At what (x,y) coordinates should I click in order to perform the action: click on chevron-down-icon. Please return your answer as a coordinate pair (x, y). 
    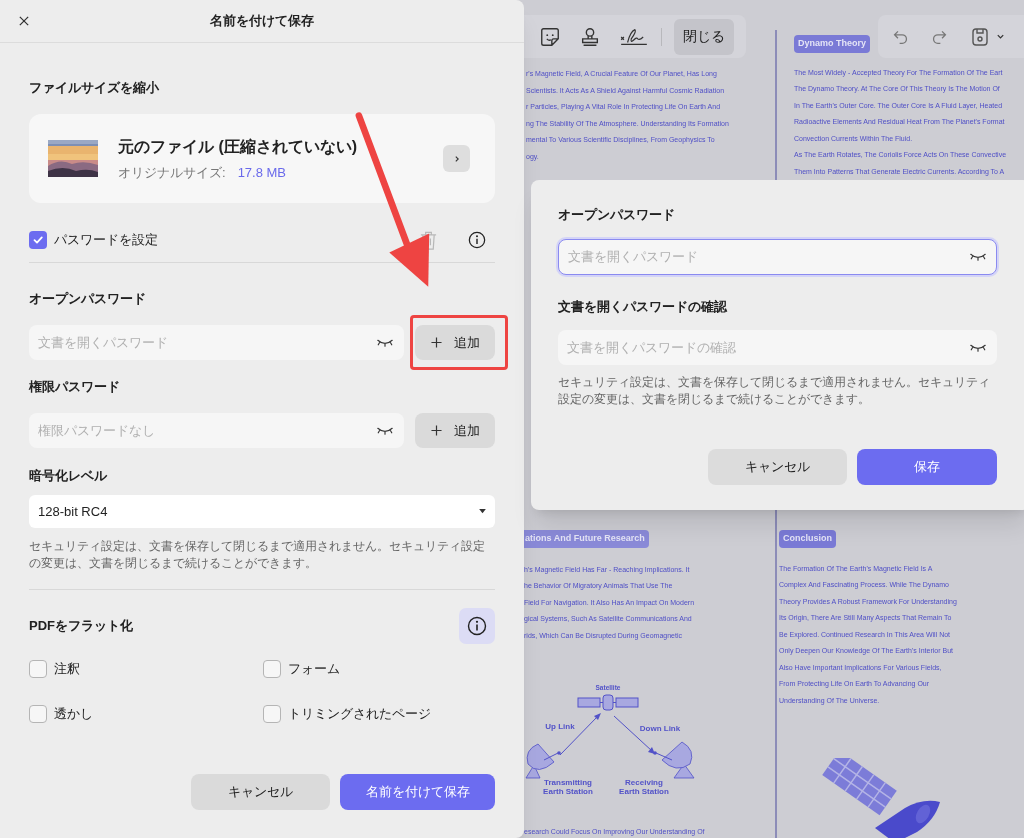
    Looking at the image, I should click on (1000, 36).